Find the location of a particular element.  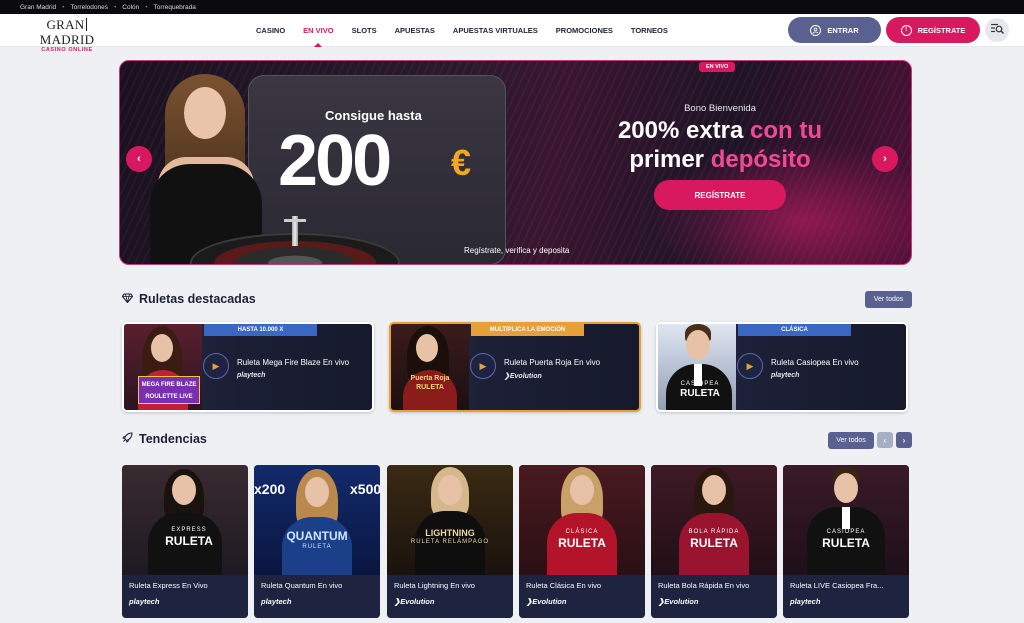

register-button: ! REGÍSTRATE is located at coordinates (933, 30).